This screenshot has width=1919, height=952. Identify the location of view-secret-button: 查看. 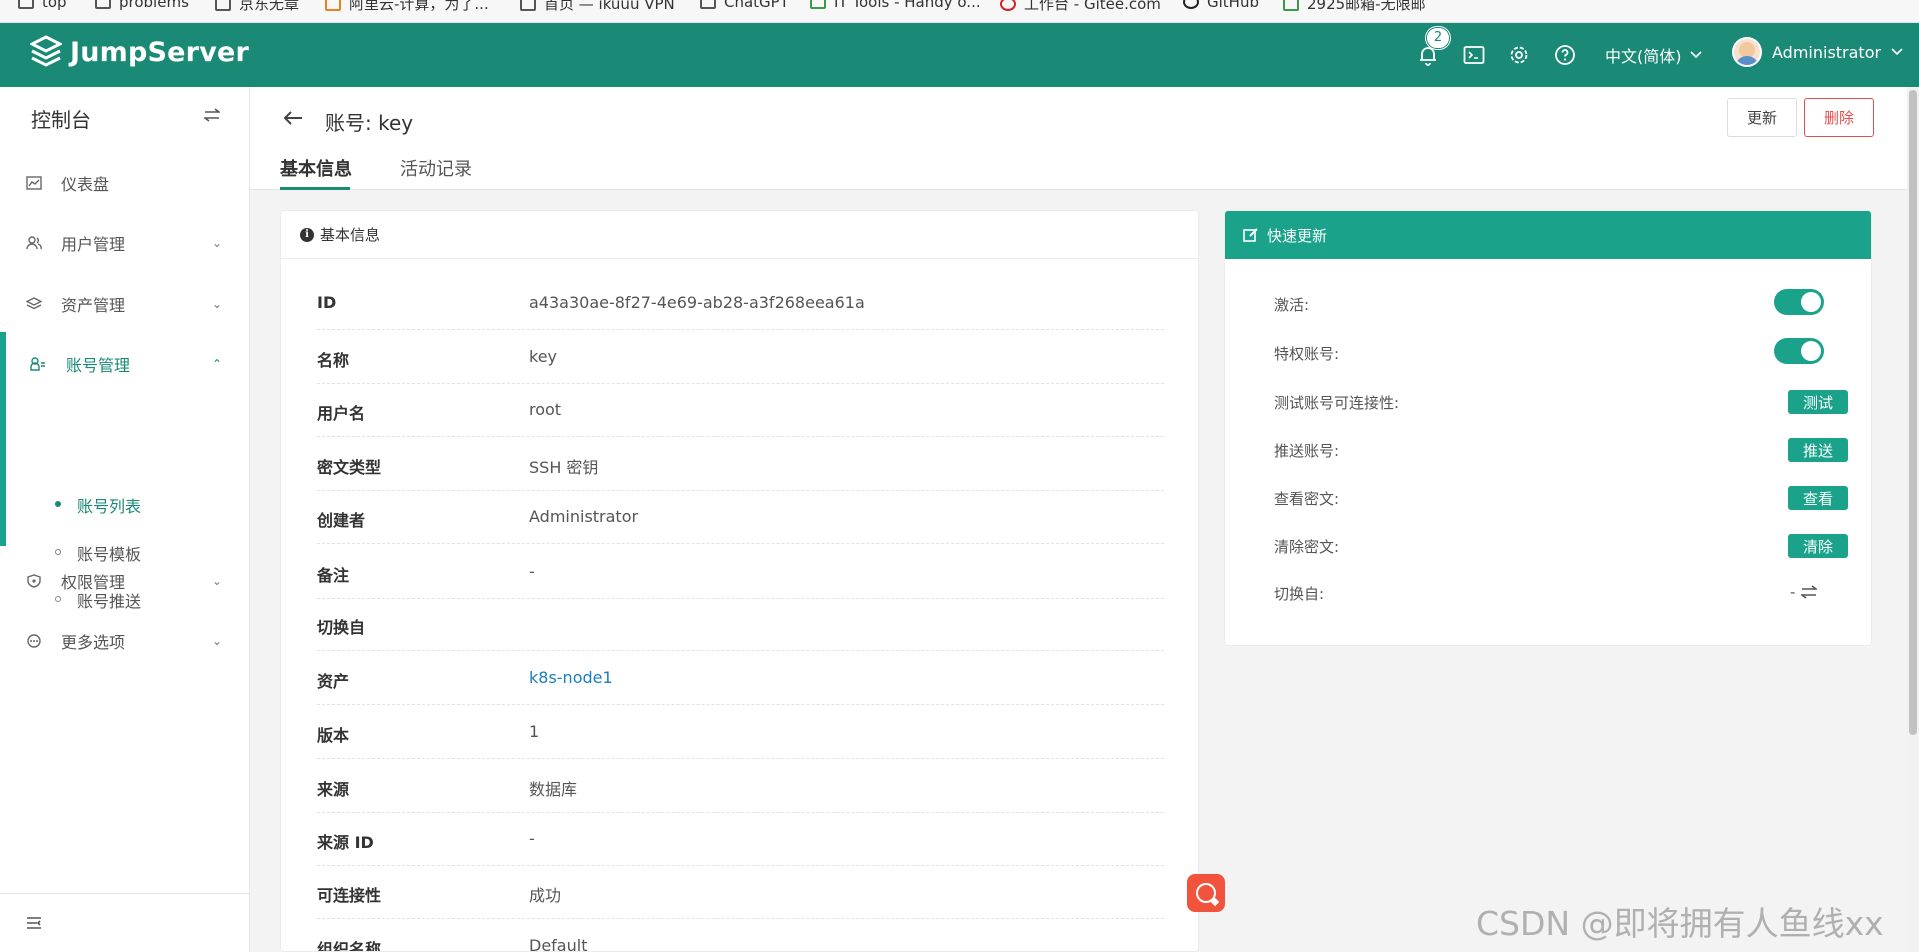
(1818, 498).